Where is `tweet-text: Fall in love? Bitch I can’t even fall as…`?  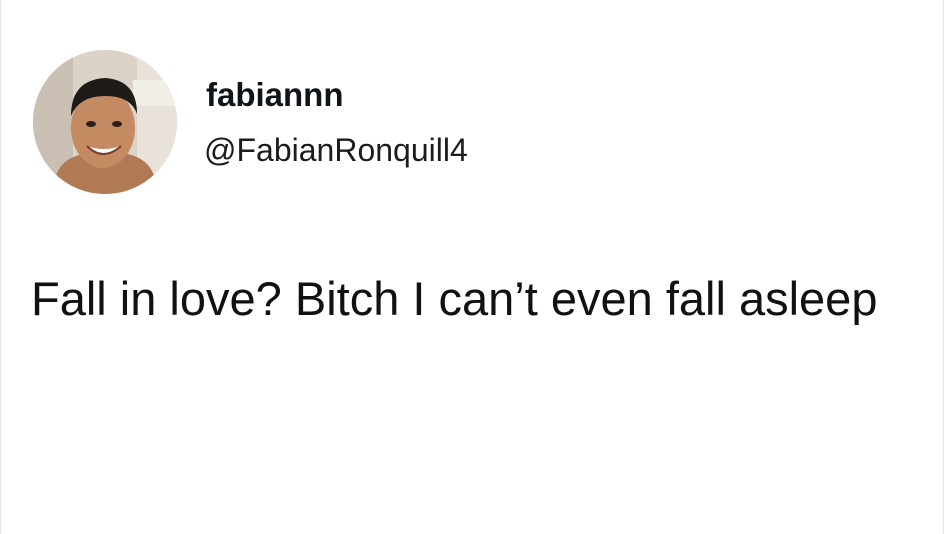 tweet-text: Fall in love? Bitch I can’t even fall as… is located at coordinates (454, 298).